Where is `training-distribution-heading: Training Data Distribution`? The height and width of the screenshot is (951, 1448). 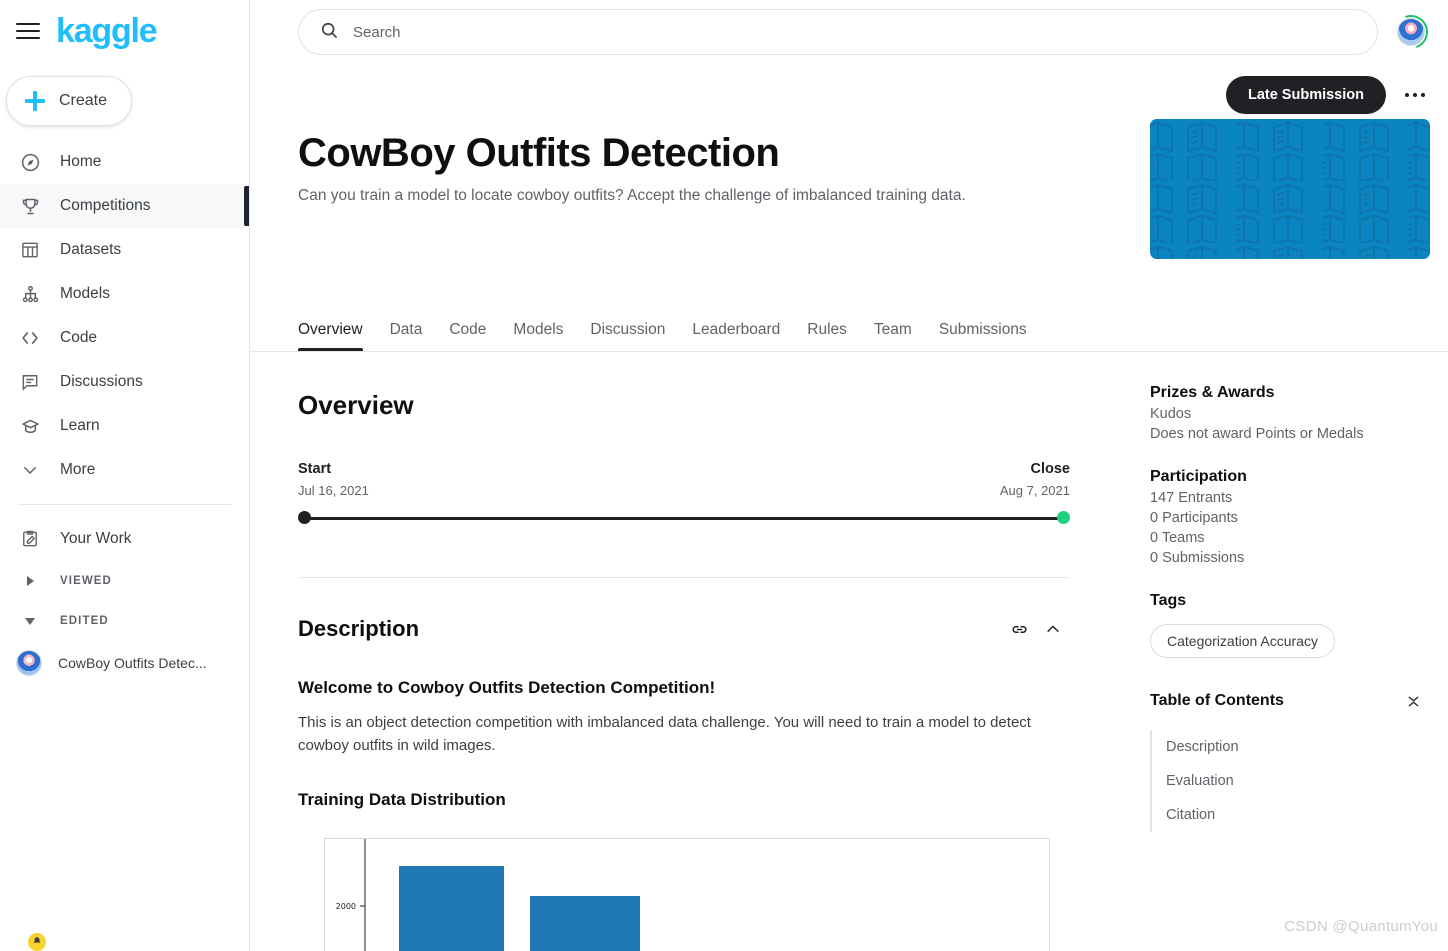
training-distribution-heading: Training Data Distribution is located at coordinates (402, 799).